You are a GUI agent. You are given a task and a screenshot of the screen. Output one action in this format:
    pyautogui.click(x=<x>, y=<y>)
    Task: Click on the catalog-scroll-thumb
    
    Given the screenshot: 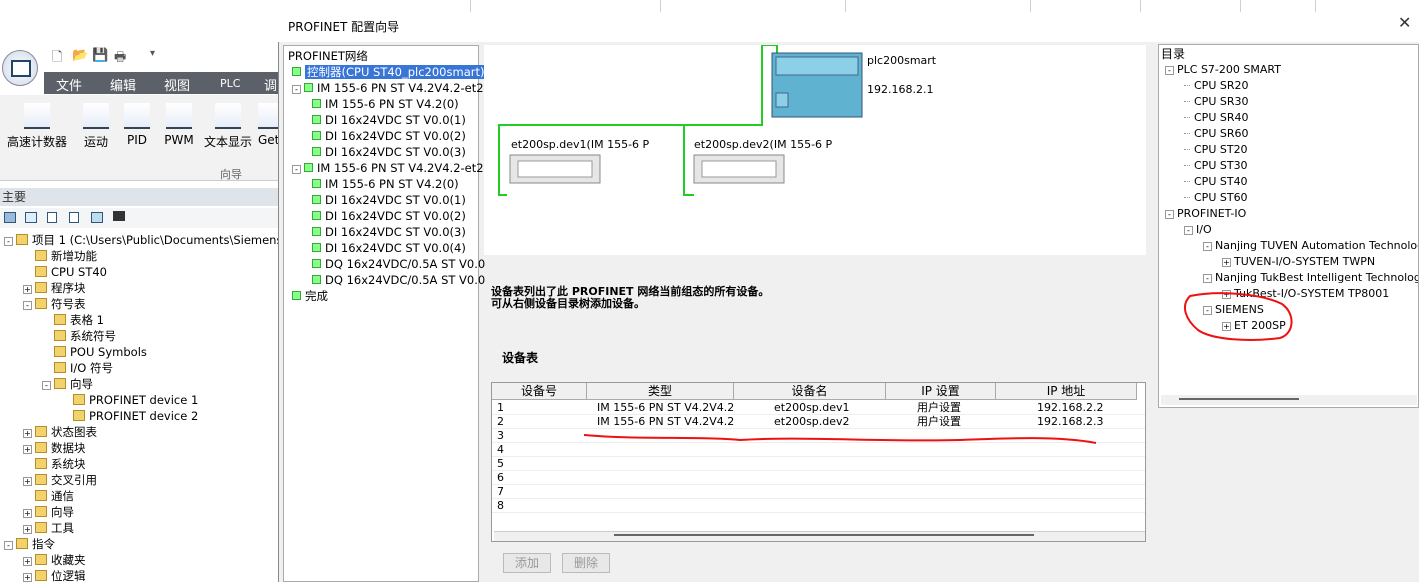 What is the action you would take?
    pyautogui.click(x=1239, y=399)
    